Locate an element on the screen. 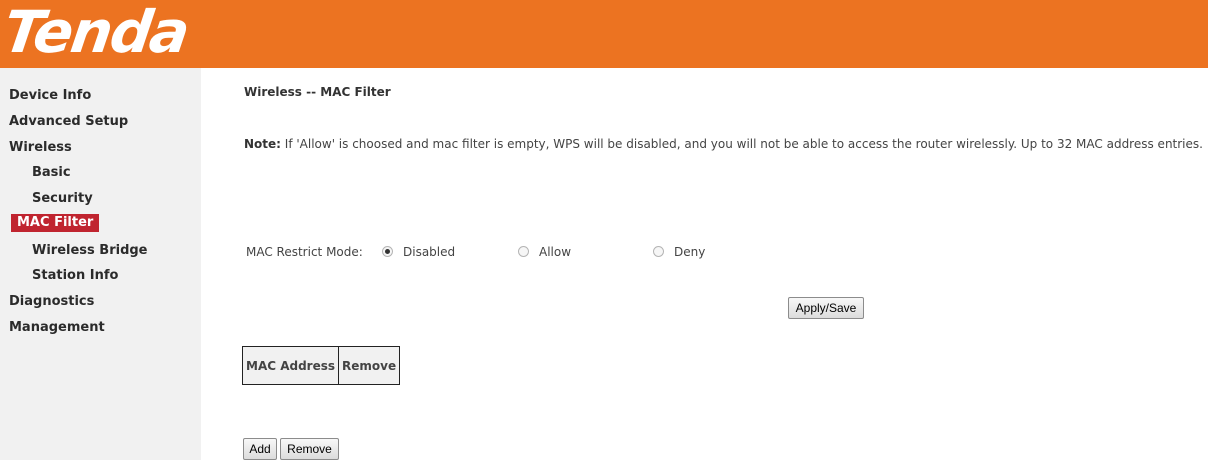 The height and width of the screenshot is (460, 1208). sidebar-item-wireless: Wireless is located at coordinates (40, 148).